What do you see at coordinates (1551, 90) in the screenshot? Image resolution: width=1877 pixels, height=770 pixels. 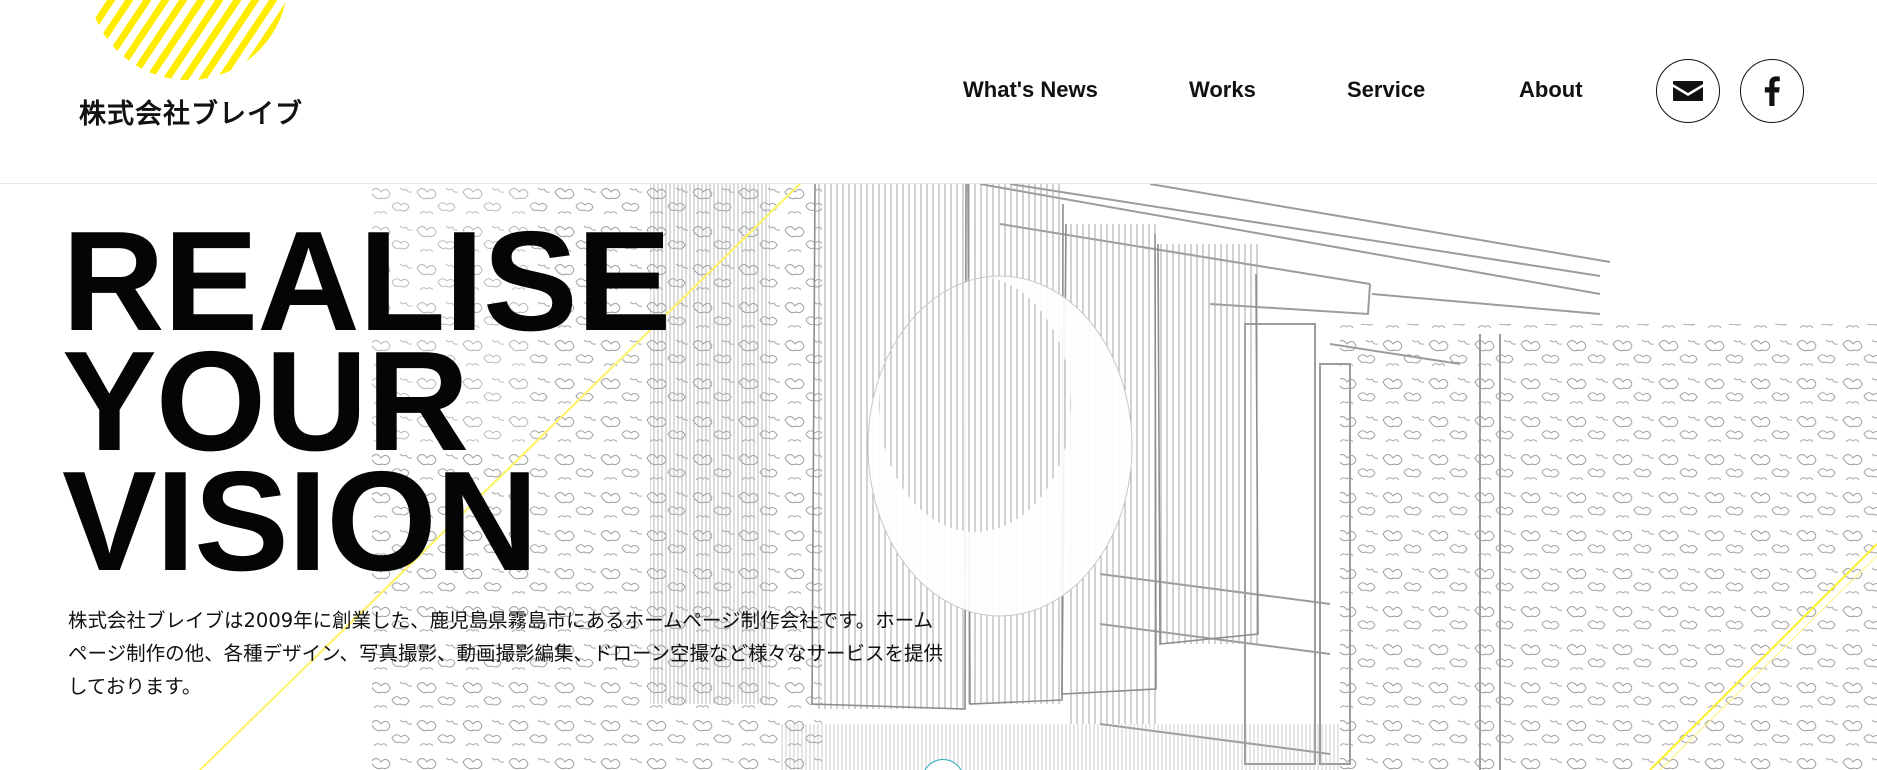 I see `nav-about: About` at bounding box center [1551, 90].